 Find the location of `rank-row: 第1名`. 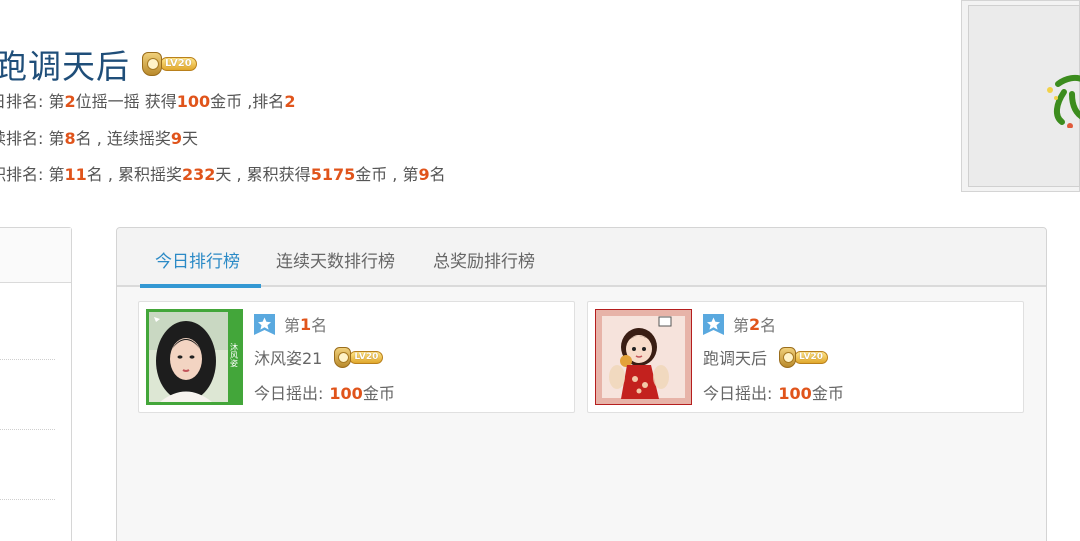

rank-row: 第1名 is located at coordinates (290, 324).